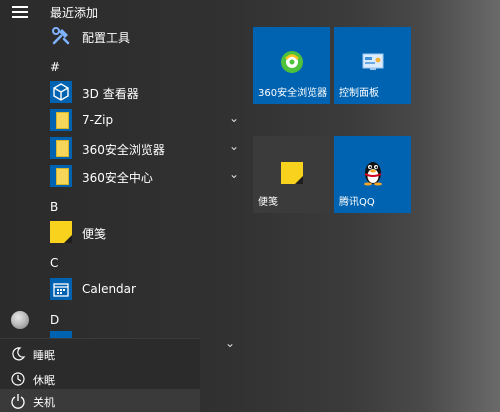 The image size is (500, 412). What do you see at coordinates (74, 13) in the screenshot?
I see `recently-added-header: 最近添加` at bounding box center [74, 13].